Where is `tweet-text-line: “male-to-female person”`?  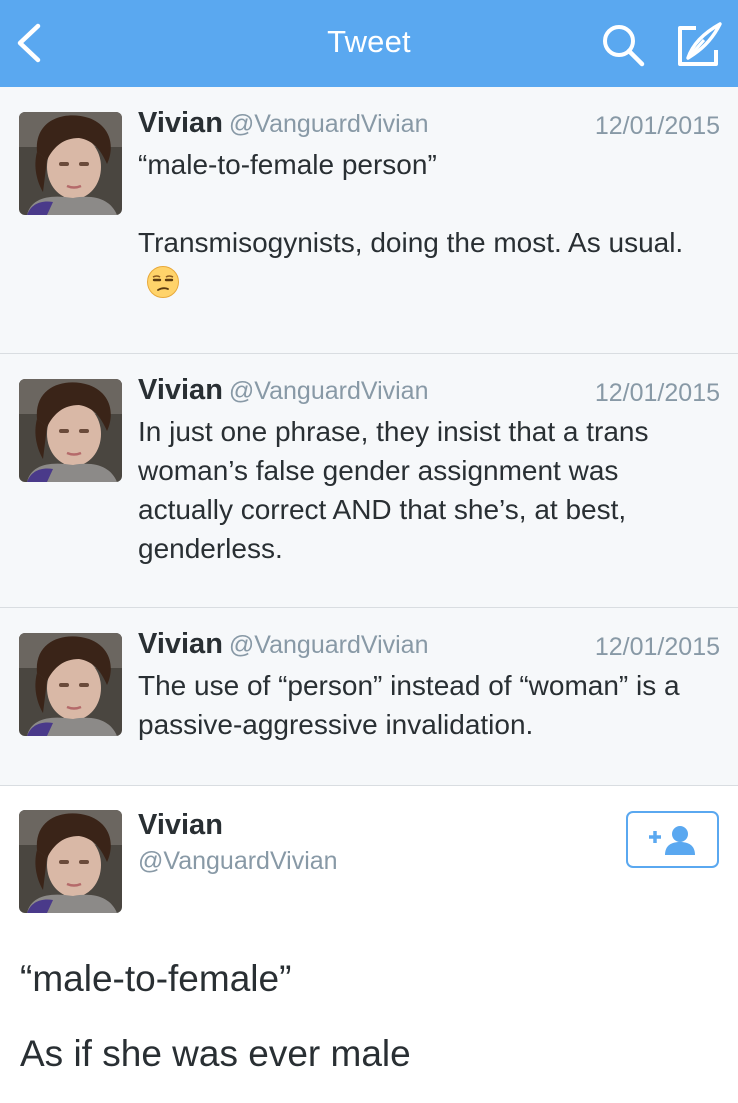 tweet-text-line: “male-to-female person” is located at coordinates (287, 164).